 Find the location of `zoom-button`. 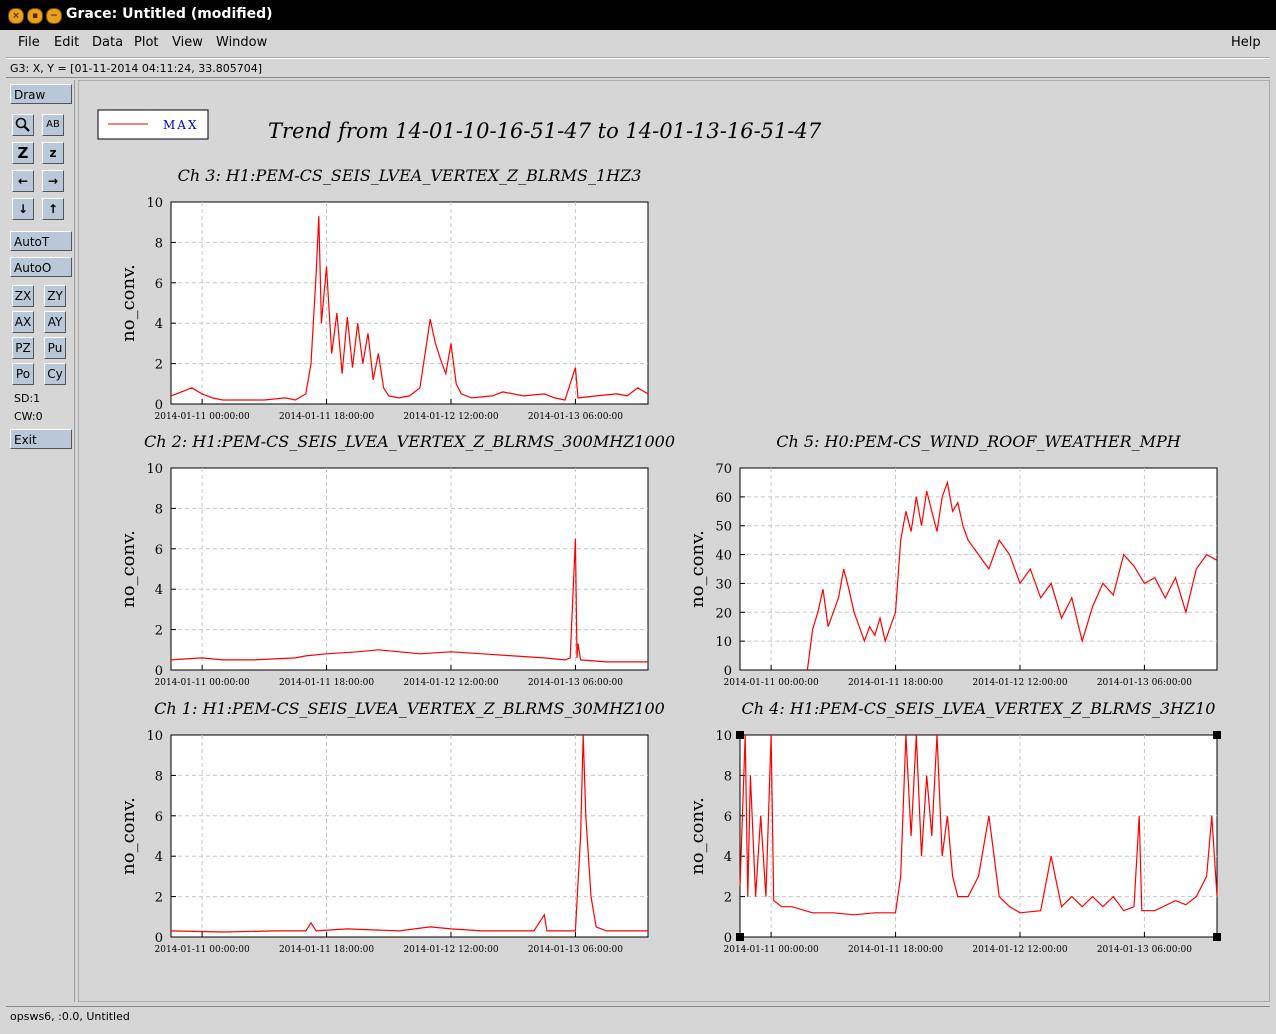

zoom-button is located at coordinates (23, 125).